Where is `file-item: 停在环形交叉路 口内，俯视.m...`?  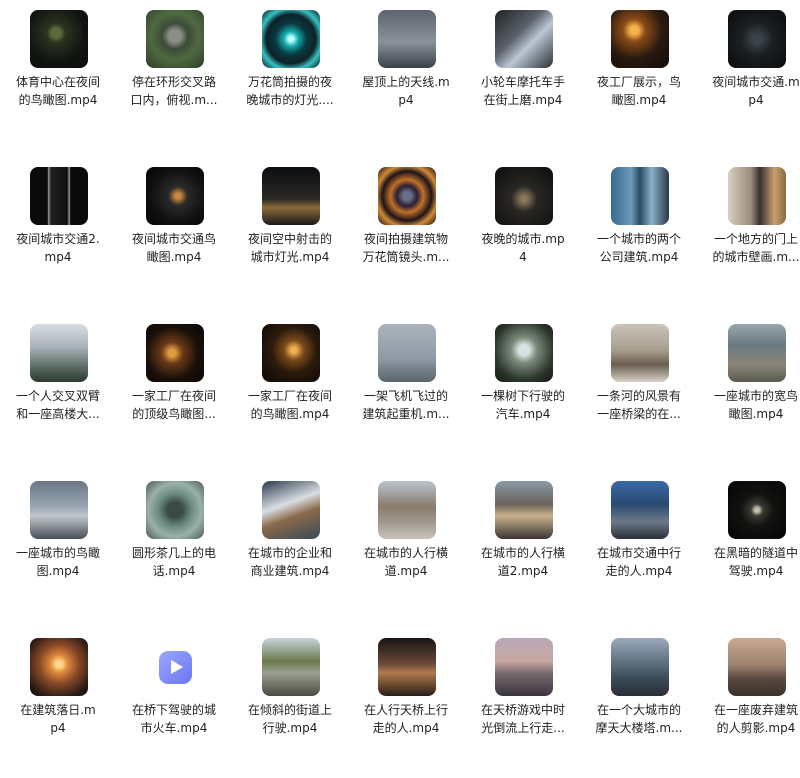
file-item: 停在环形交叉路 口内，俯视.m... is located at coordinates (174, 75).